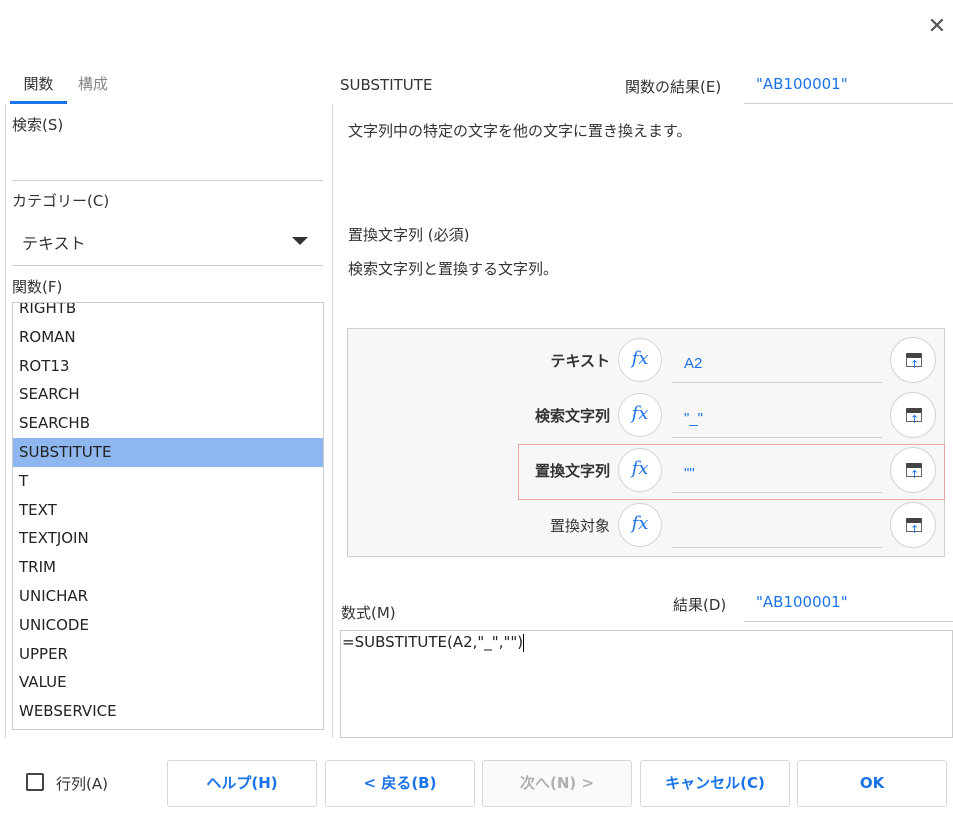  Describe the element at coordinates (453, 269) in the screenshot. I see `parameter-description: 検索文字列と置換する文字列。` at that location.